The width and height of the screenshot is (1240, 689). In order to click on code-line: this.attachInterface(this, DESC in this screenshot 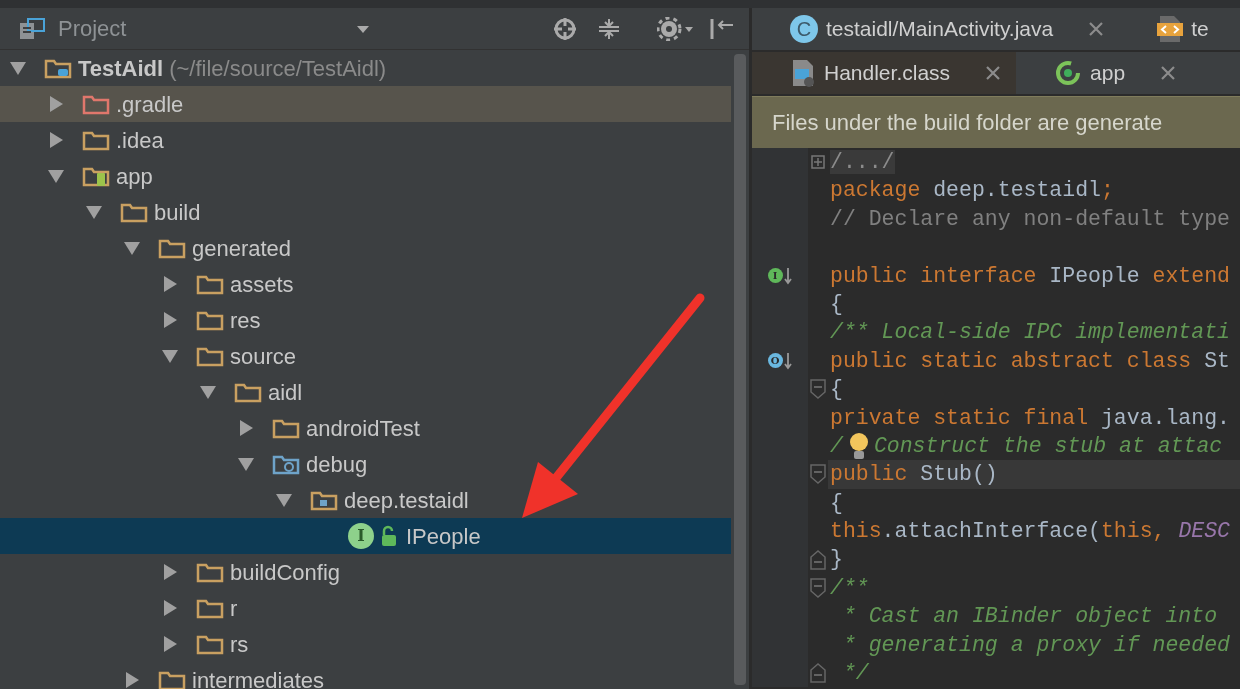, I will do `click(1030, 532)`.